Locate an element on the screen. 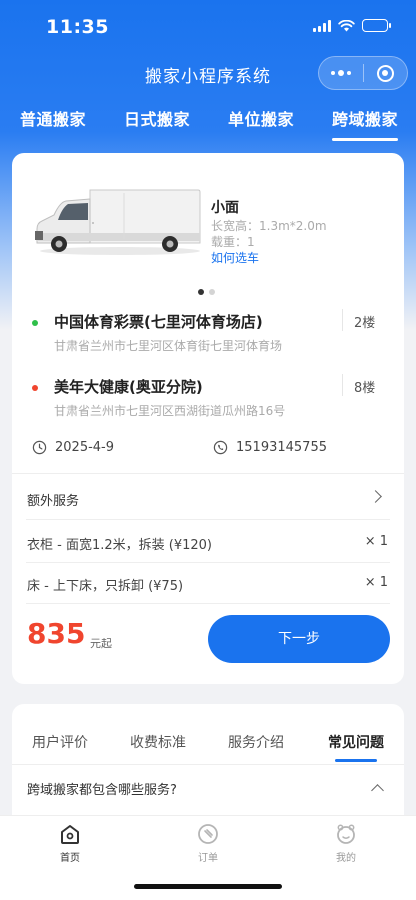  clock-icon is located at coordinates (39, 447).